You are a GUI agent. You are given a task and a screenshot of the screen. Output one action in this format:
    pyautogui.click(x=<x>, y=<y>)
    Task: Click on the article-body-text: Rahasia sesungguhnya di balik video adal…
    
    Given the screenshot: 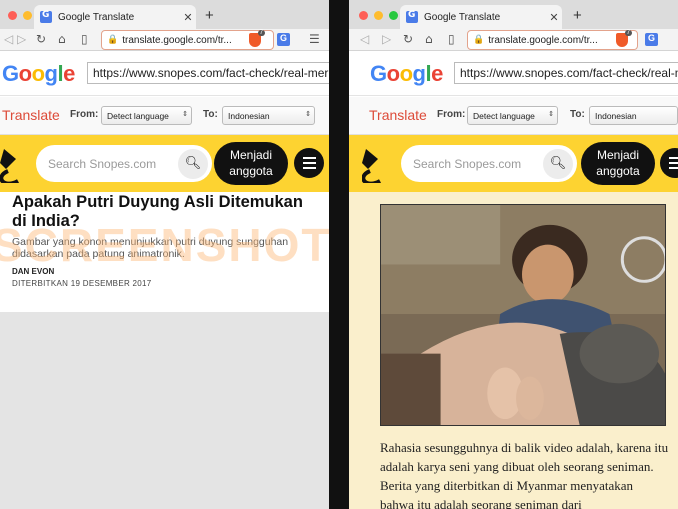 What is the action you would take?
    pyautogui.click(x=524, y=474)
    